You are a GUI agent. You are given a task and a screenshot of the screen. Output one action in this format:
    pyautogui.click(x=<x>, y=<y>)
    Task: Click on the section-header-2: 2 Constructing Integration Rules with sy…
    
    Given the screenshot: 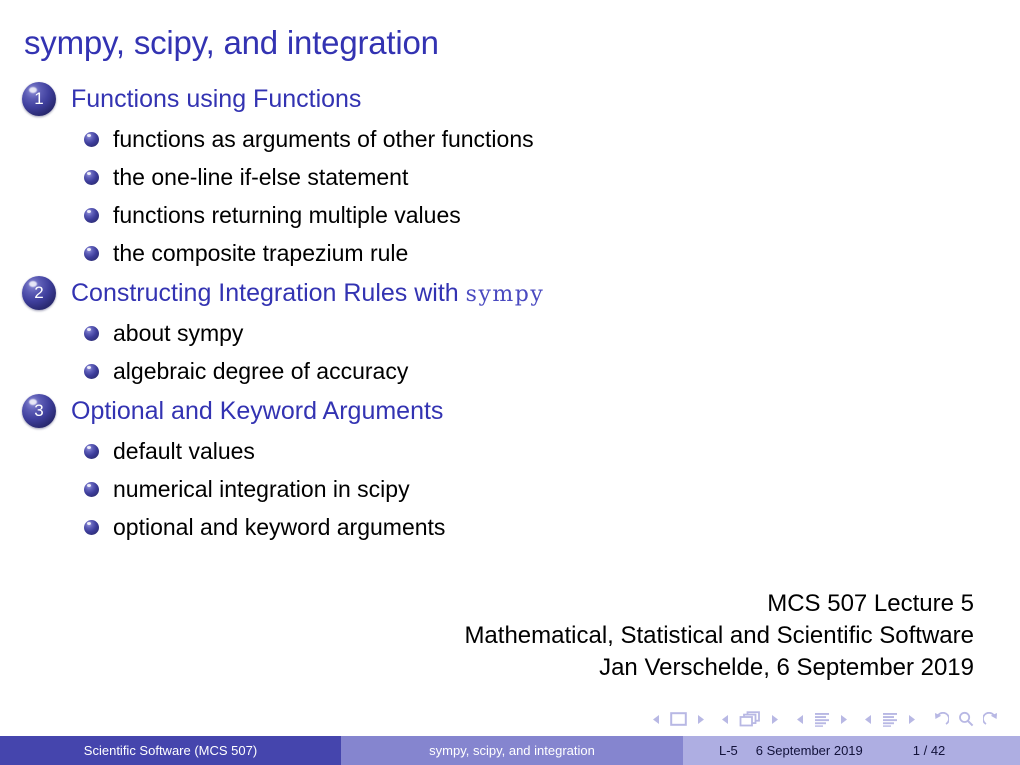 What is the action you would take?
    pyautogui.click(x=510, y=293)
    